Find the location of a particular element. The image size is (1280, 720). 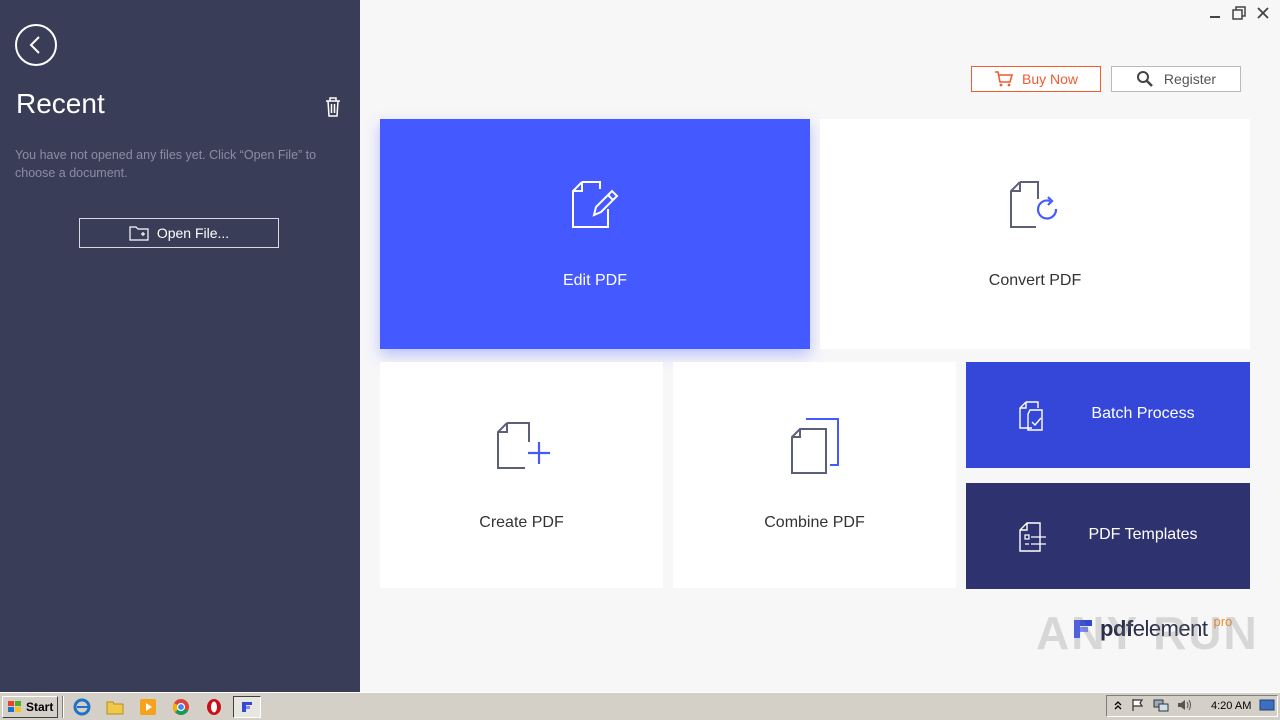

search-icon is located at coordinates (1144, 79).